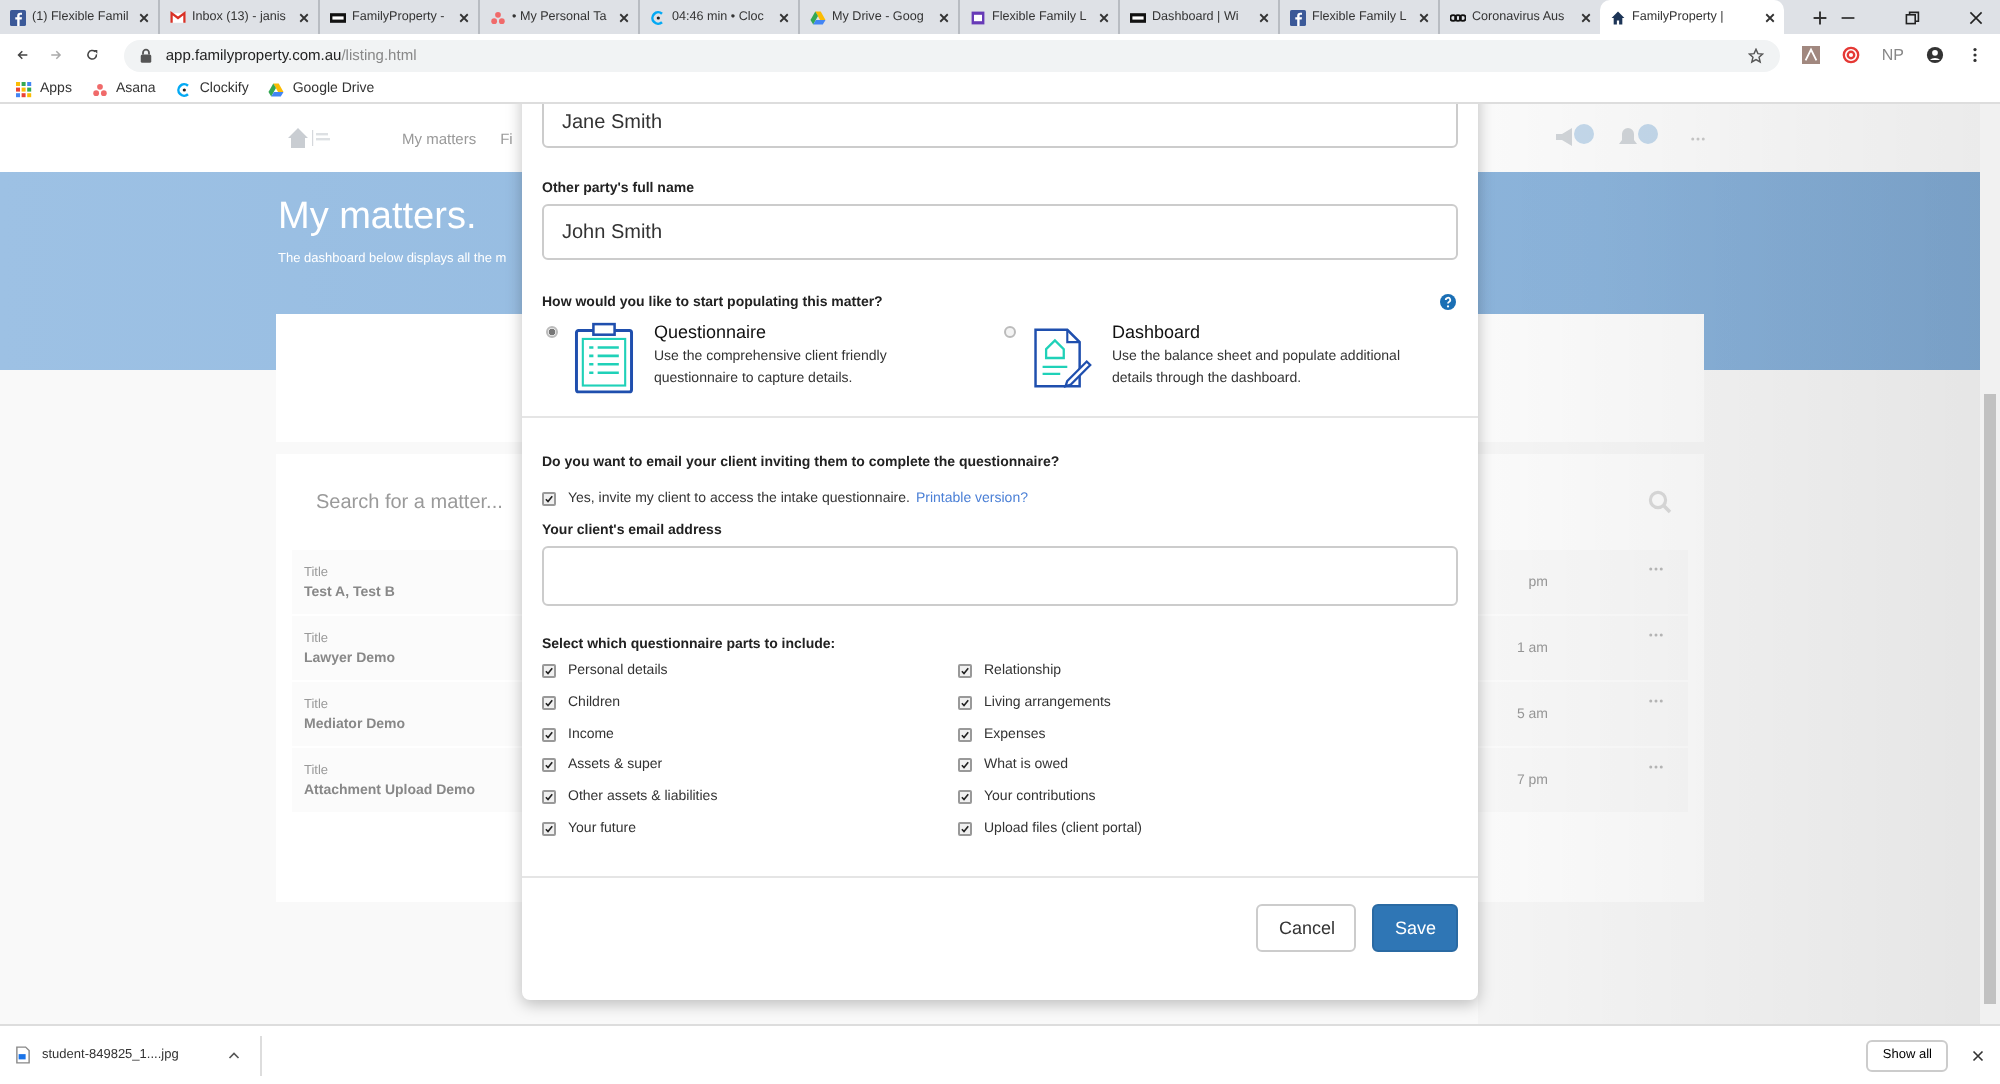  What do you see at coordinates (23, 1055) in the screenshot?
I see `image-file-icon` at bounding box center [23, 1055].